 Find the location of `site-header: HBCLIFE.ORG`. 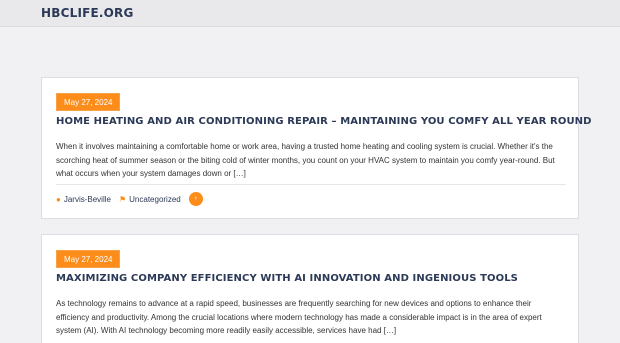

site-header: HBCLIFE.ORG is located at coordinates (310, 13).